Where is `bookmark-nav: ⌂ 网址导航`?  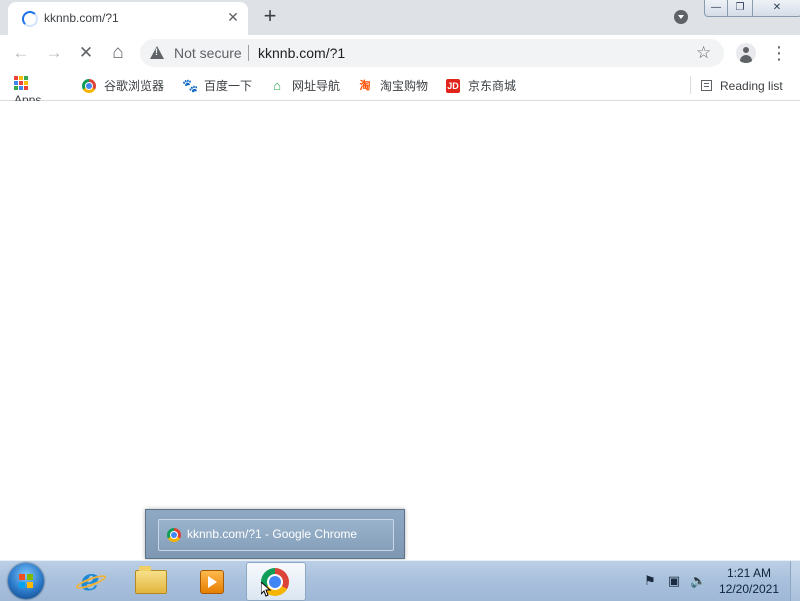
bookmark-nav: ⌂ 网址导航 is located at coordinates (305, 85).